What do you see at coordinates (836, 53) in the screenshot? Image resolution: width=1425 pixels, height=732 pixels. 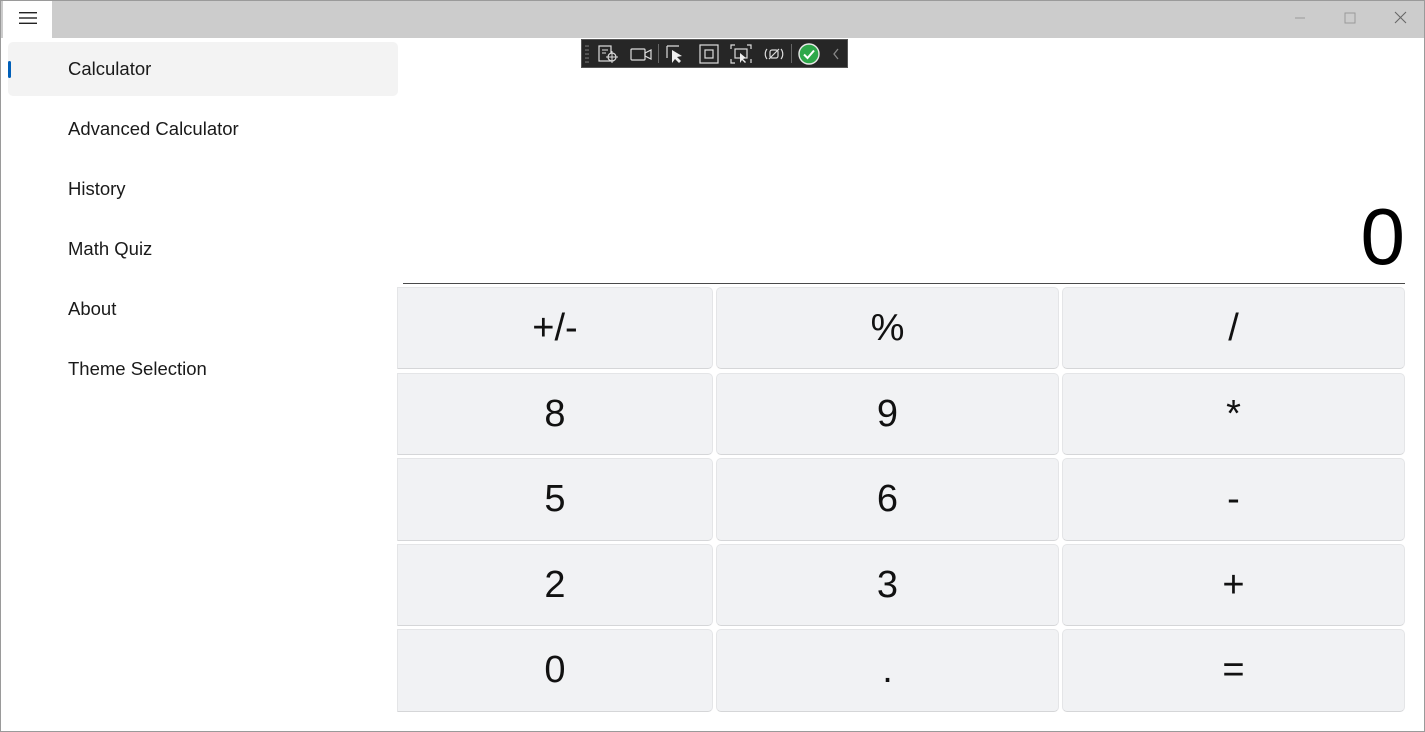 I see `collapse-chevron-icon` at bounding box center [836, 53].